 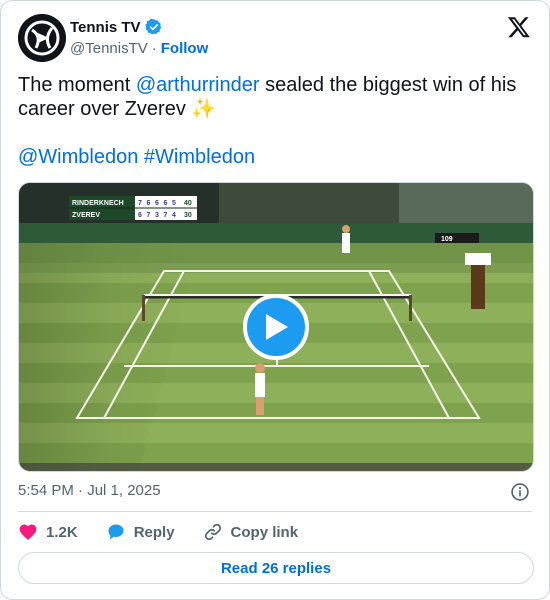 I want to click on author-display-name: Tennis TV, so click(x=105, y=27).